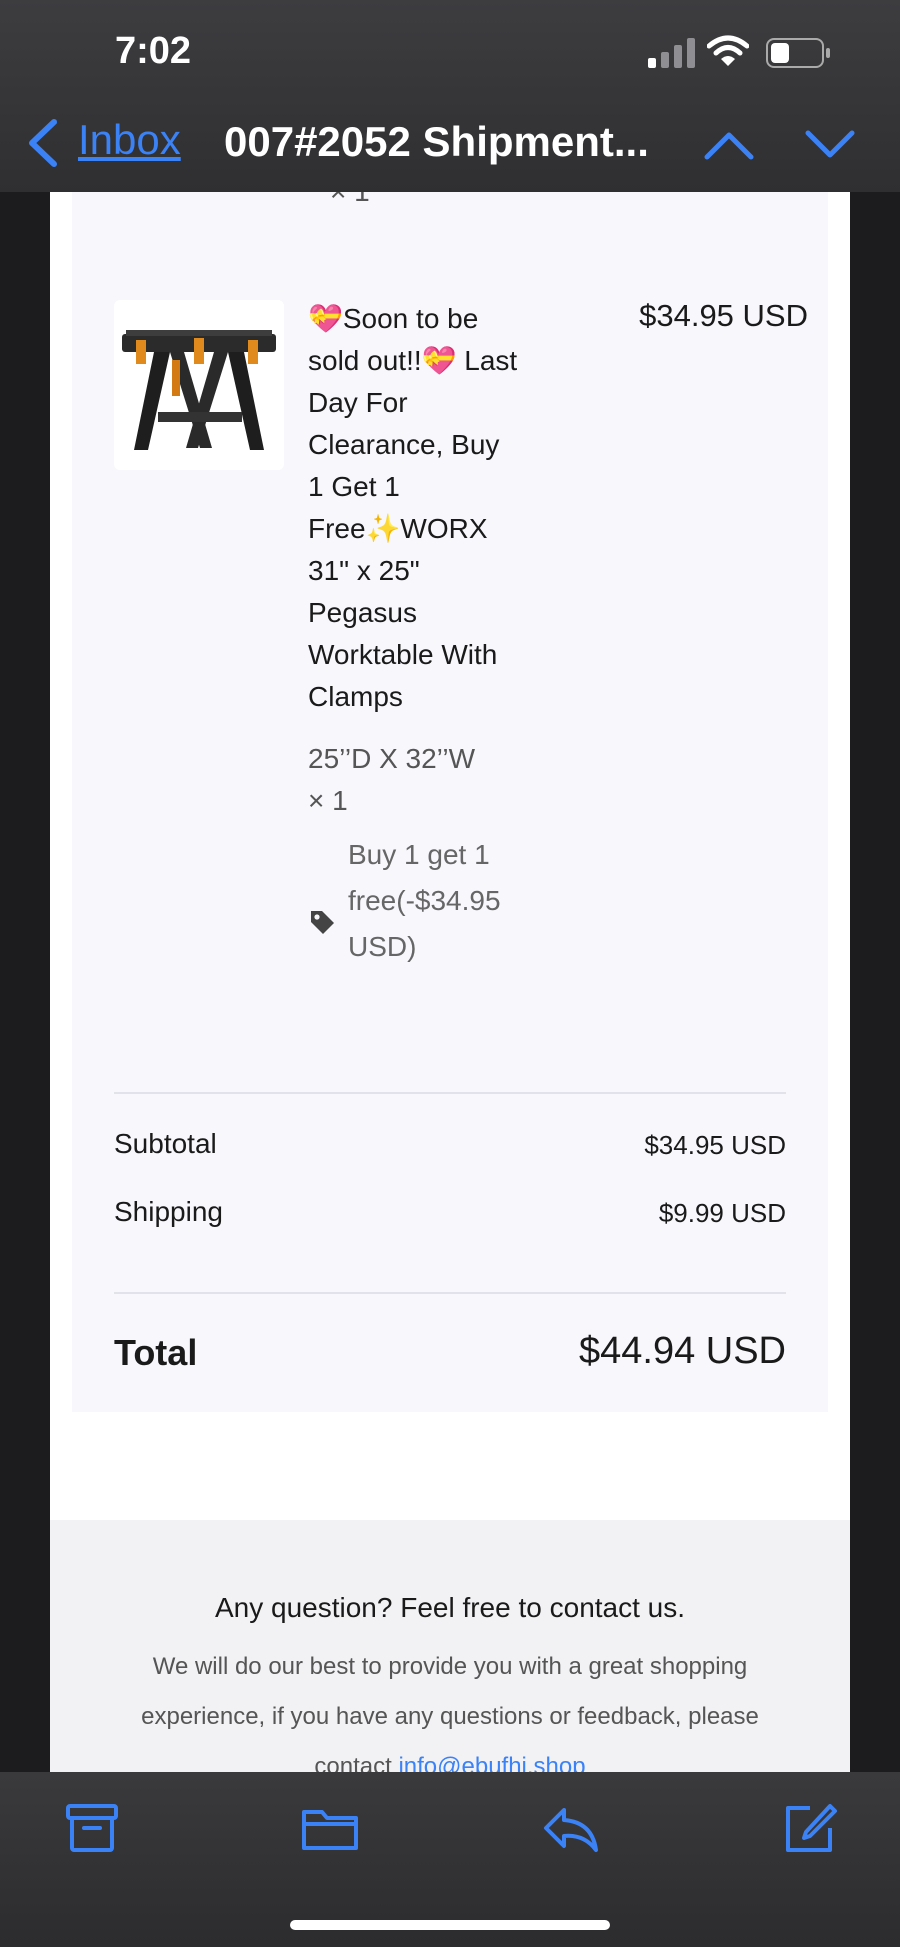 This screenshot has height=1947, width=900. What do you see at coordinates (392, 758) in the screenshot?
I see `variant-size: 25’’D X 32’’W` at bounding box center [392, 758].